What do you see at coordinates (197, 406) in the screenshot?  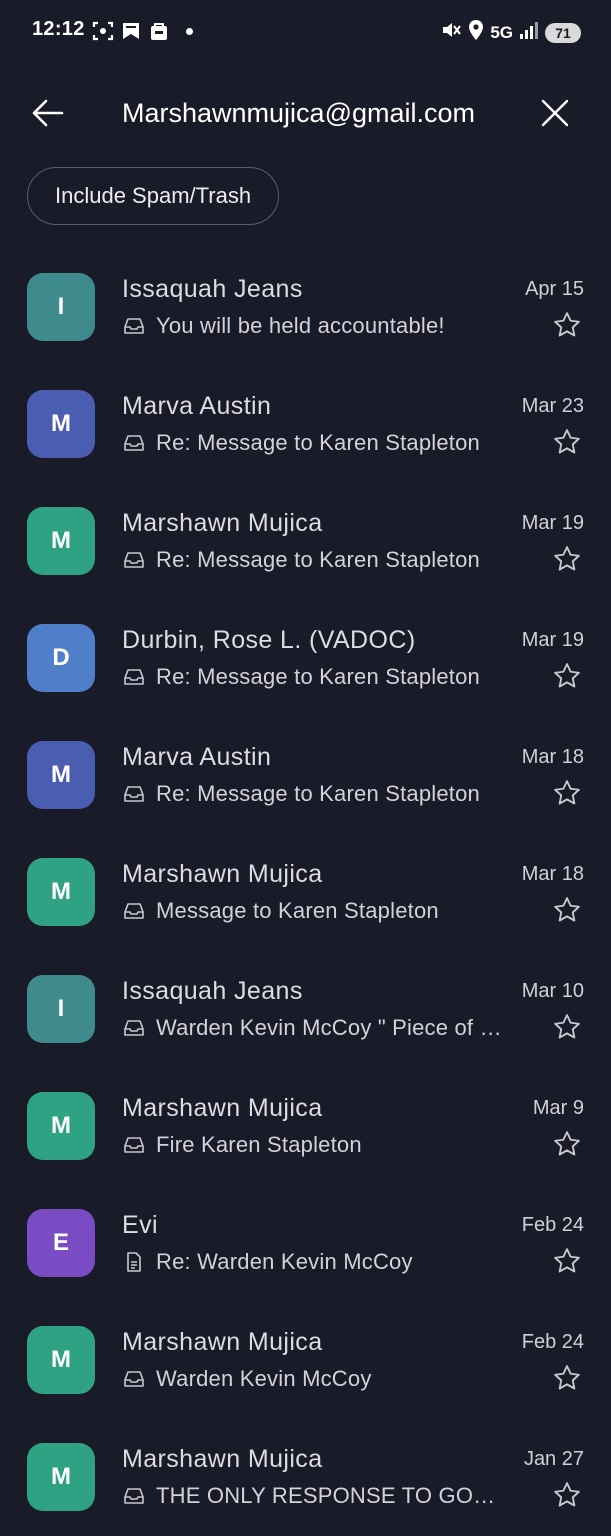 I see `email-sender: Marva Austin` at bounding box center [197, 406].